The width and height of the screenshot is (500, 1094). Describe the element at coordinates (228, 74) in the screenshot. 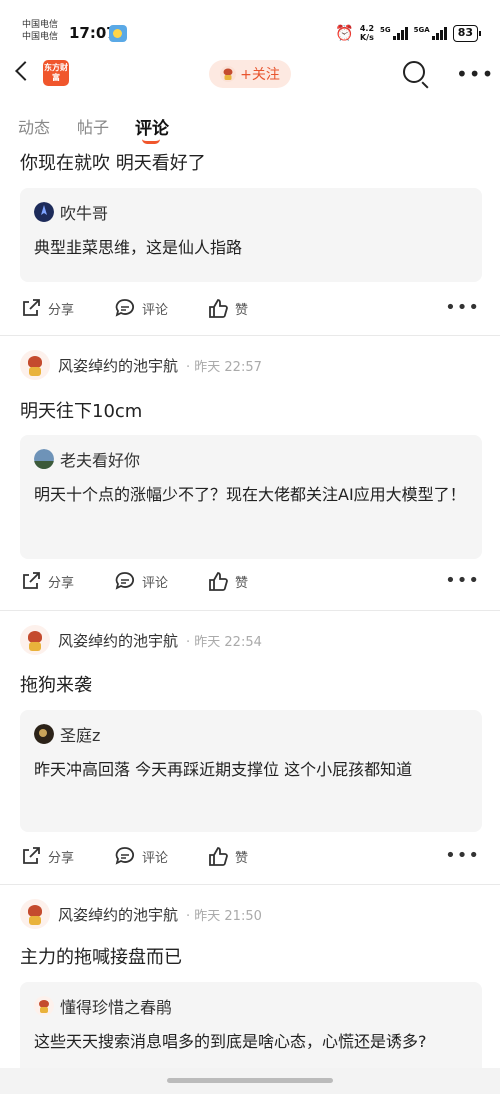

I see `user-avatar-icon` at that location.